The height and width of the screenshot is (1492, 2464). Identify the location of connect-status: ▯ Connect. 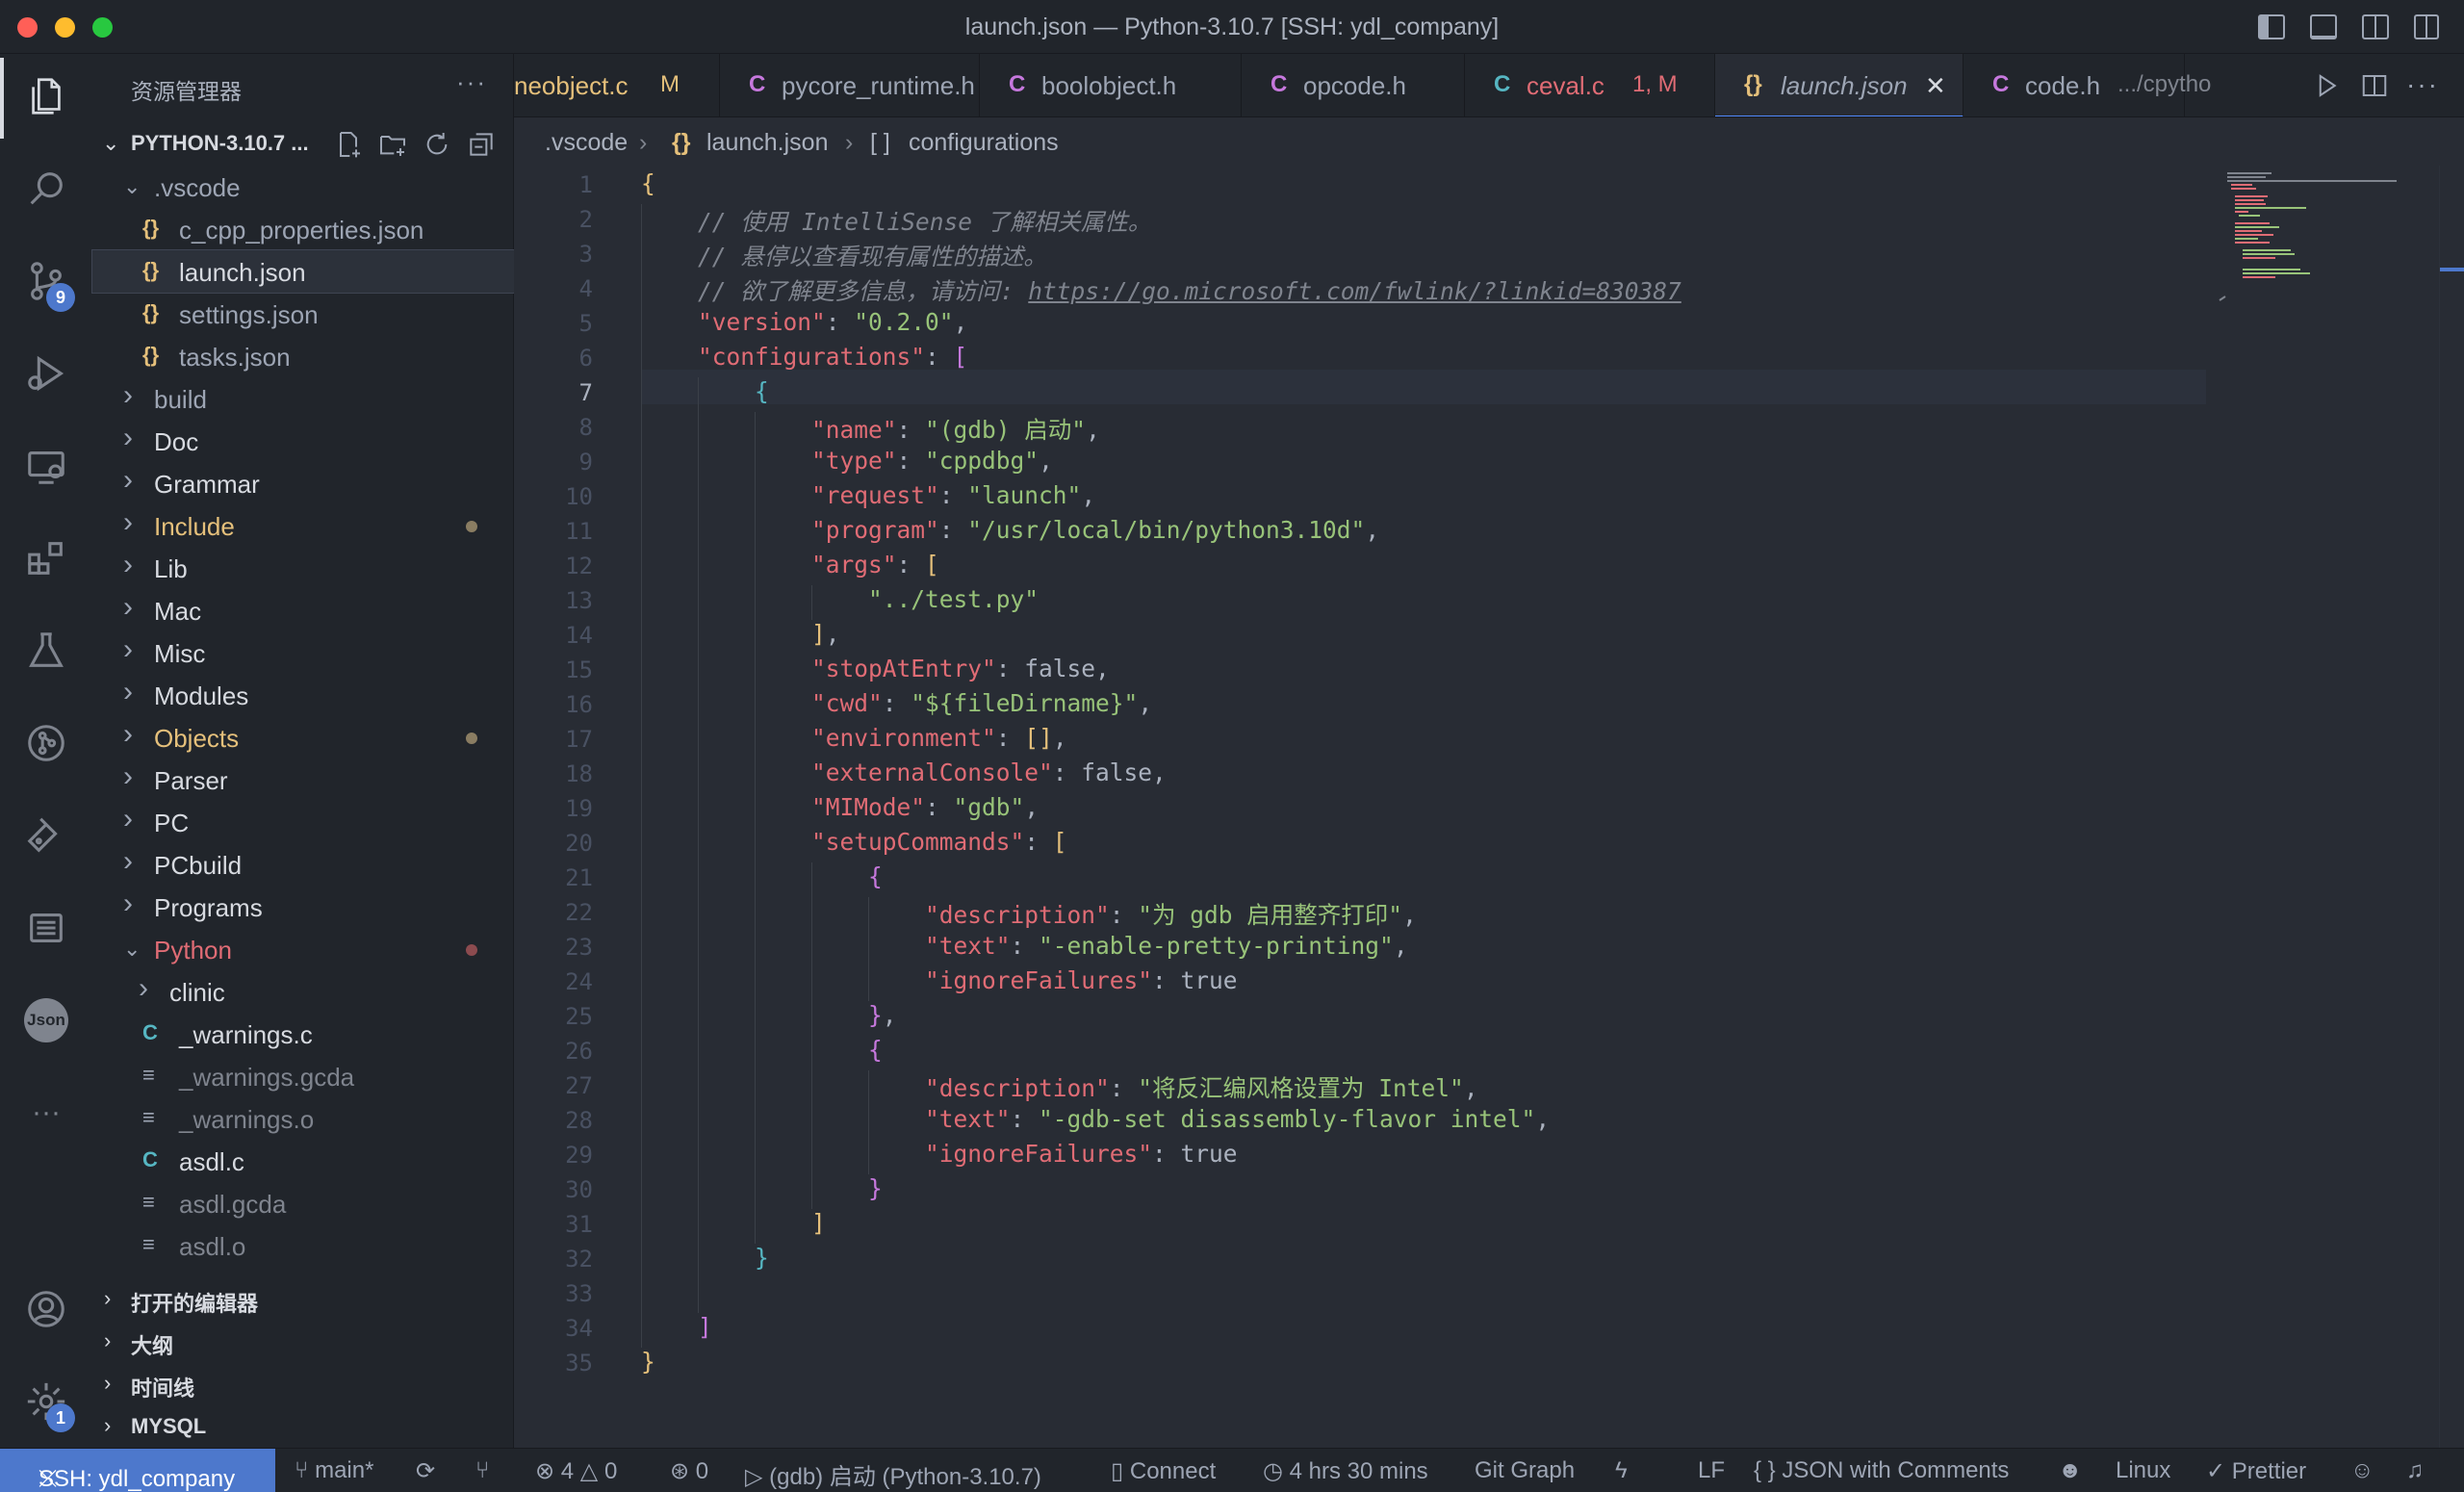
(1163, 1471).